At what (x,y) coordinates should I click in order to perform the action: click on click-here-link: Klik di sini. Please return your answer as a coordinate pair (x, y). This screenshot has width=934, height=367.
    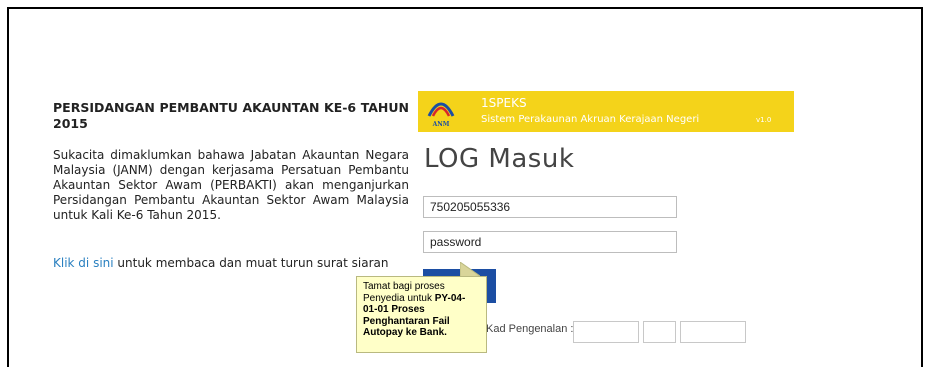
    Looking at the image, I should click on (83, 263).